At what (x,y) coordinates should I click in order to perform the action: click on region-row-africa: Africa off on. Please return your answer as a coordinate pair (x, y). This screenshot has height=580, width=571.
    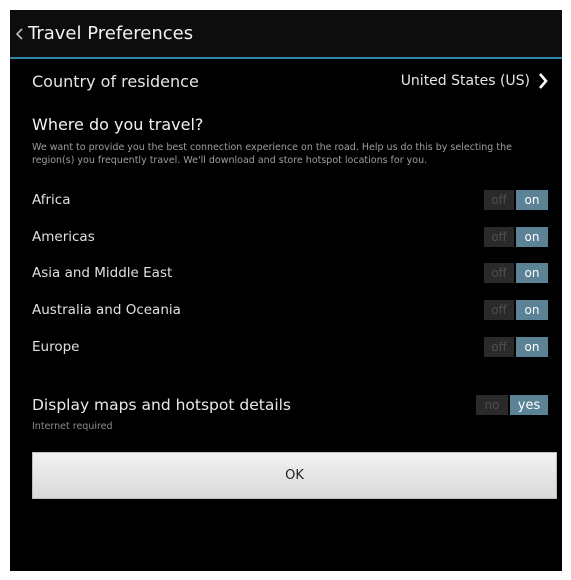
    Looking at the image, I should click on (290, 200).